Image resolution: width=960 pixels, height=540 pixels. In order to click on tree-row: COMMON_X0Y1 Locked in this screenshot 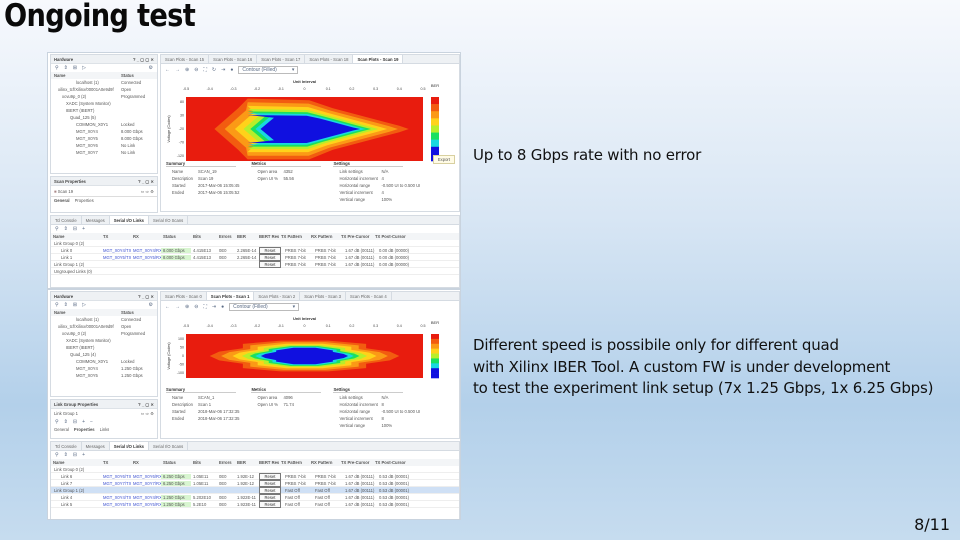, I will do `click(104, 361)`.